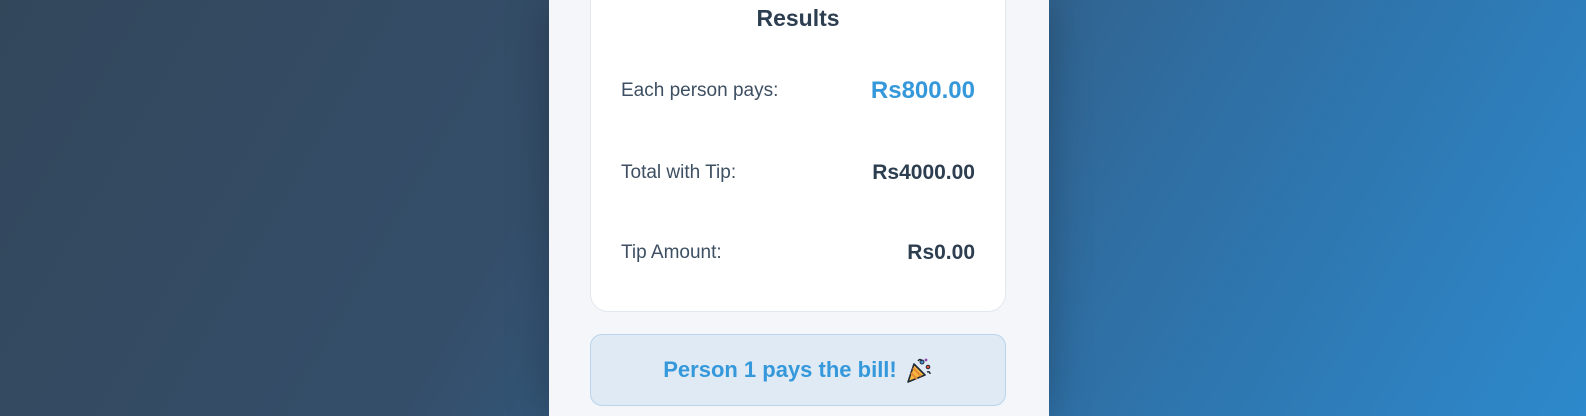 The height and width of the screenshot is (416, 1586). I want to click on tip-amount-value: Rs0.00, so click(941, 252).